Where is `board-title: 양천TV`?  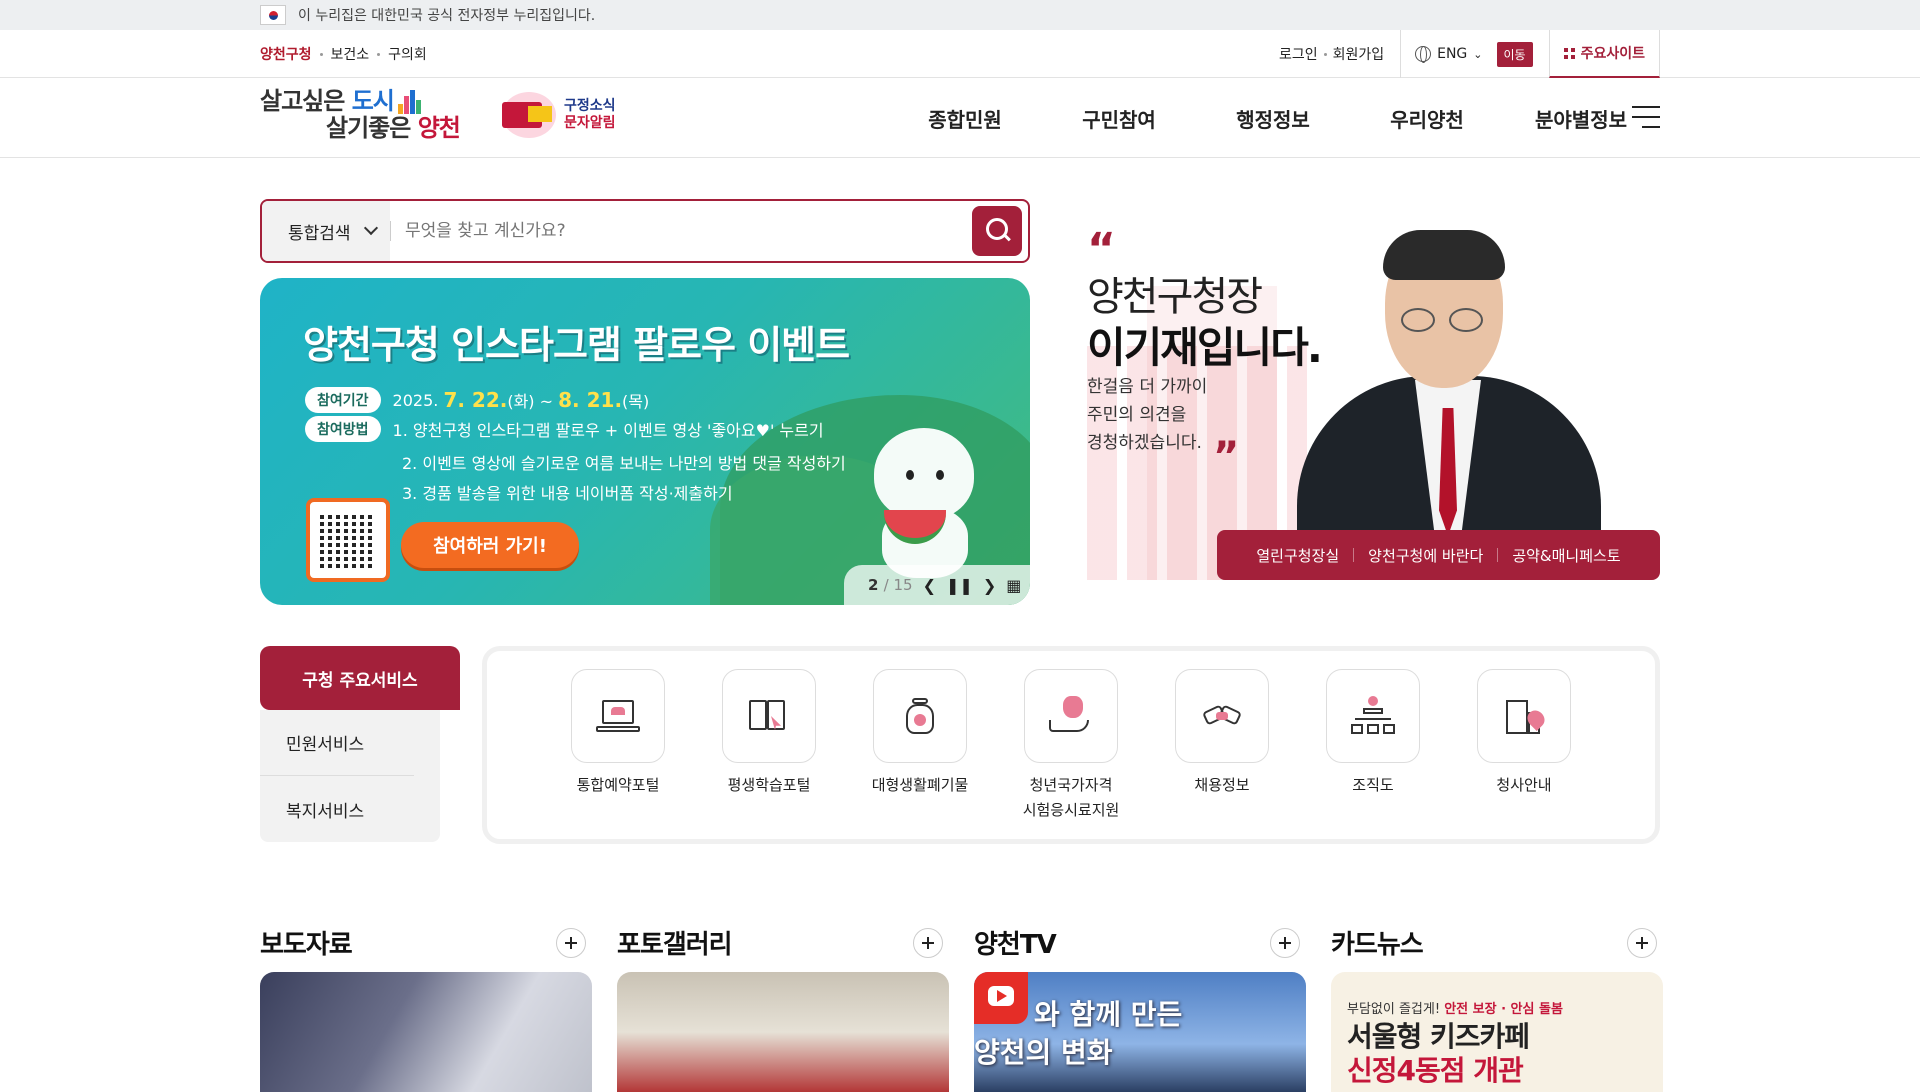 board-title: 양천TV is located at coordinates (1015, 945).